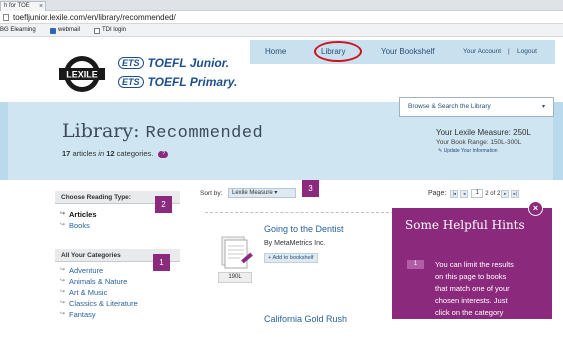 This screenshot has height=348, width=563. Describe the element at coordinates (69, 30) in the screenshot. I see `bookmark-label: webmail` at that location.